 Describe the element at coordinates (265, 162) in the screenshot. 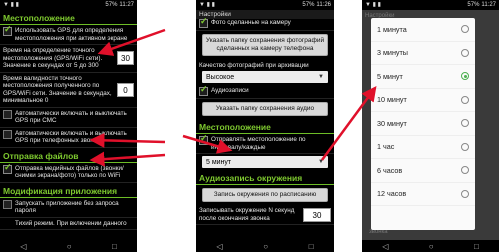

I see `interval-select: 5 минут ▼` at that location.